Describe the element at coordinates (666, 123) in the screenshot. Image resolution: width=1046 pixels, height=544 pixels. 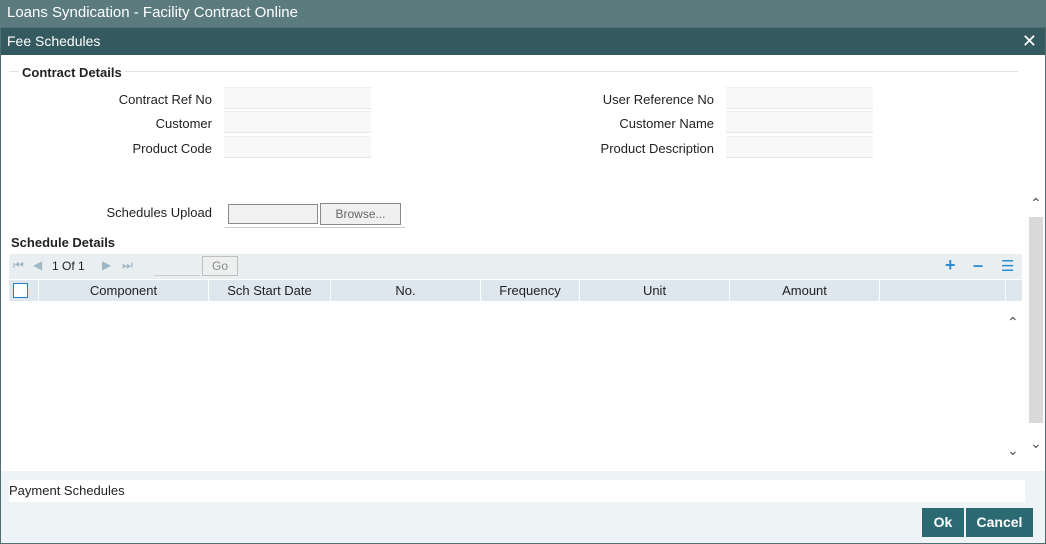
I see `customer-name-label: Customer Name` at that location.